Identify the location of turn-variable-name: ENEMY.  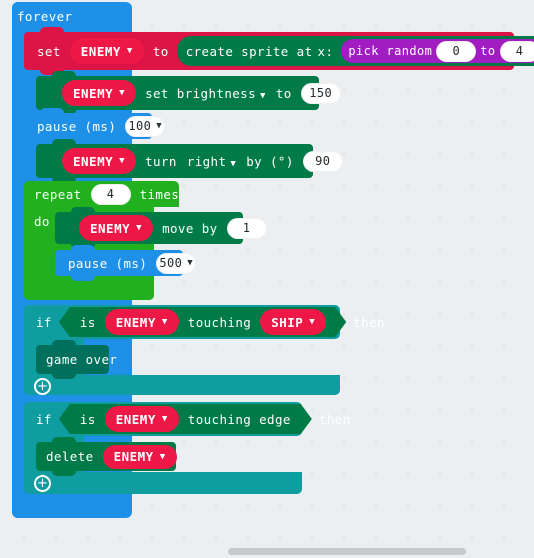
(93, 161).